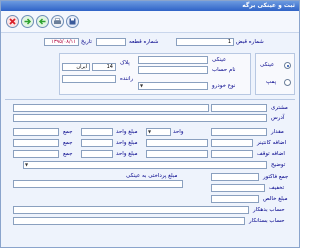 The height and width of the screenshot is (248, 320). Describe the element at coordinates (224, 86) in the screenshot. I see `car-type-label: نوع خودرو` at that location.